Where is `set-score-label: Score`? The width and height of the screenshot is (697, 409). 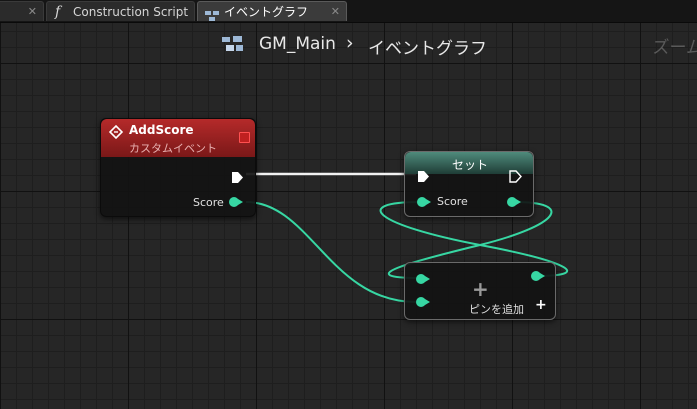
set-score-label: Score is located at coordinates (452, 201).